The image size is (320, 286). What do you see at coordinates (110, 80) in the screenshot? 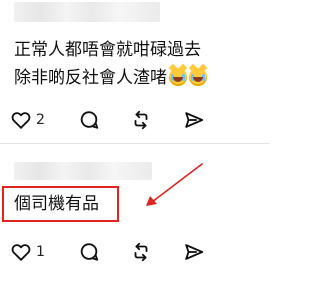
I see `post-text-line-2: 除非啲反社會人渣啫` at bounding box center [110, 80].